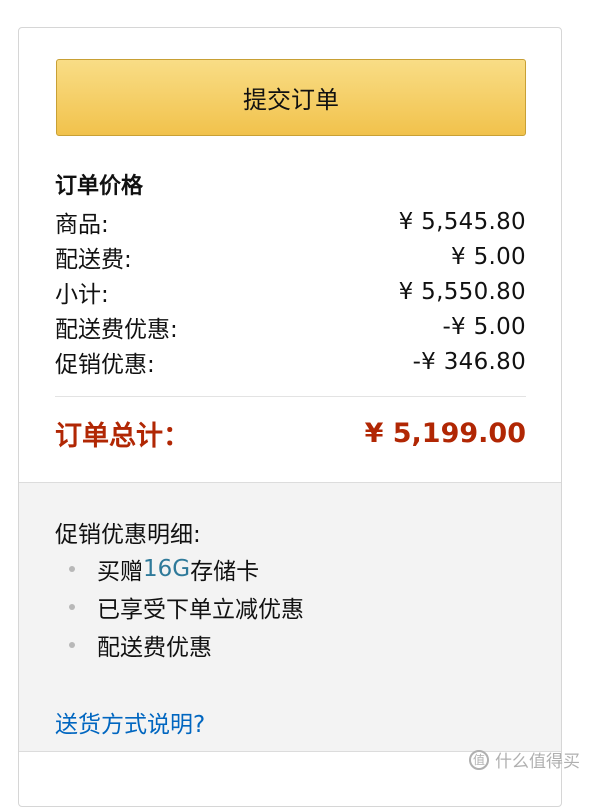 This screenshot has height=807, width=600. What do you see at coordinates (82, 224) in the screenshot?
I see `price-row-label: 商品:` at bounding box center [82, 224].